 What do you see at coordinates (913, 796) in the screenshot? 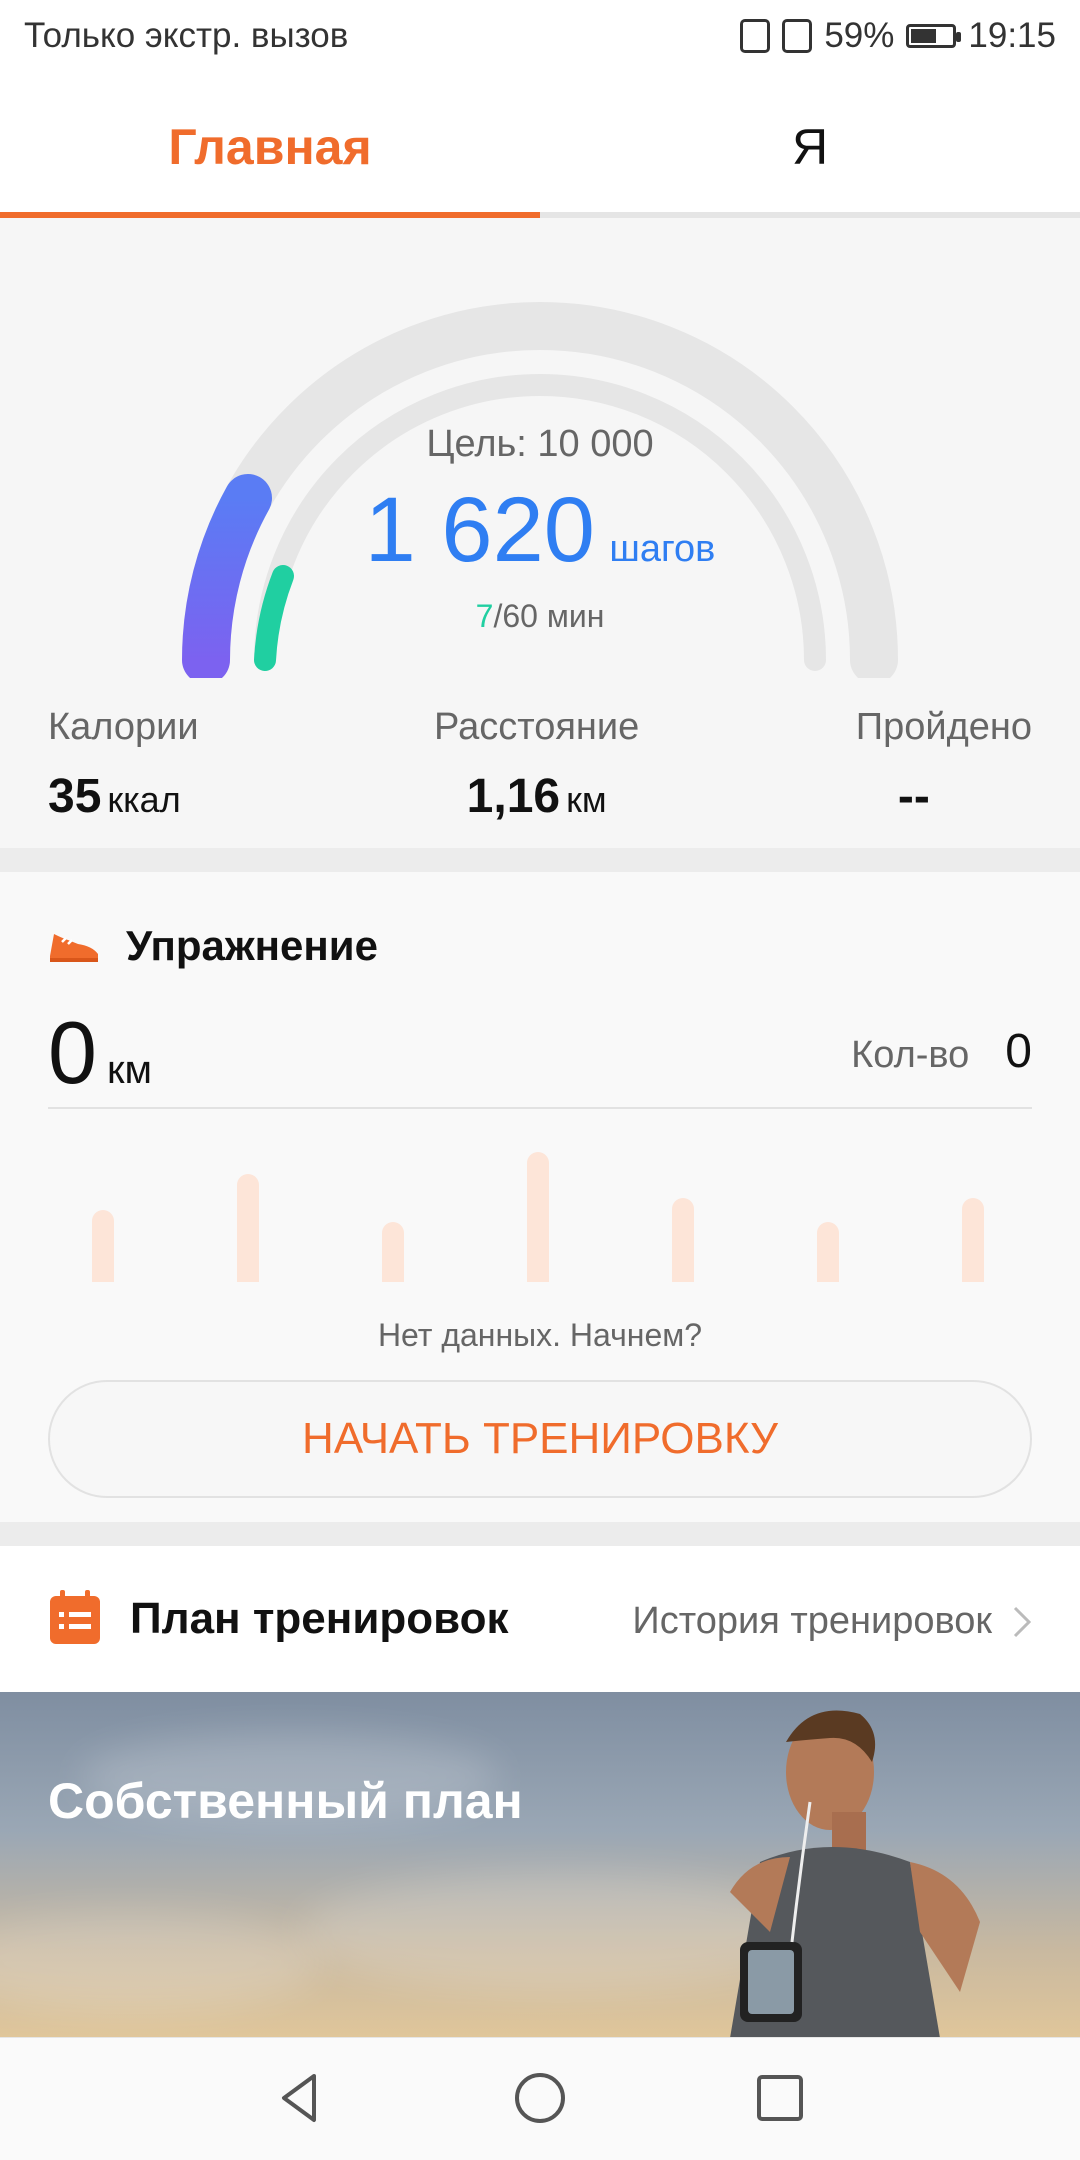
I see `passed-value: --` at bounding box center [913, 796].